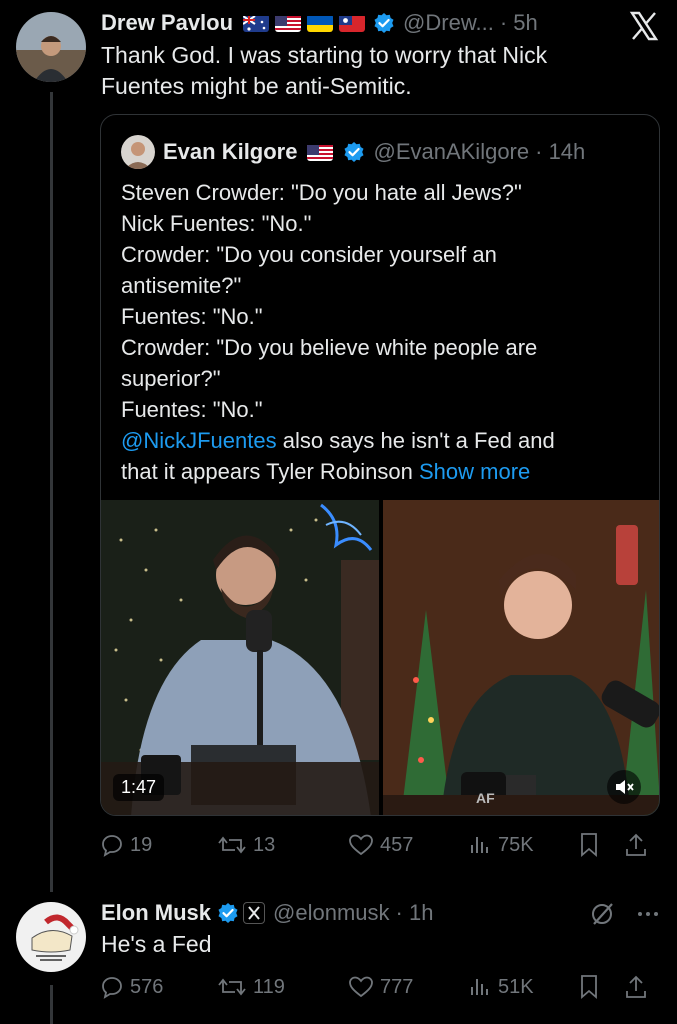  I want to click on avatar-elon-musk, so click(51, 937).